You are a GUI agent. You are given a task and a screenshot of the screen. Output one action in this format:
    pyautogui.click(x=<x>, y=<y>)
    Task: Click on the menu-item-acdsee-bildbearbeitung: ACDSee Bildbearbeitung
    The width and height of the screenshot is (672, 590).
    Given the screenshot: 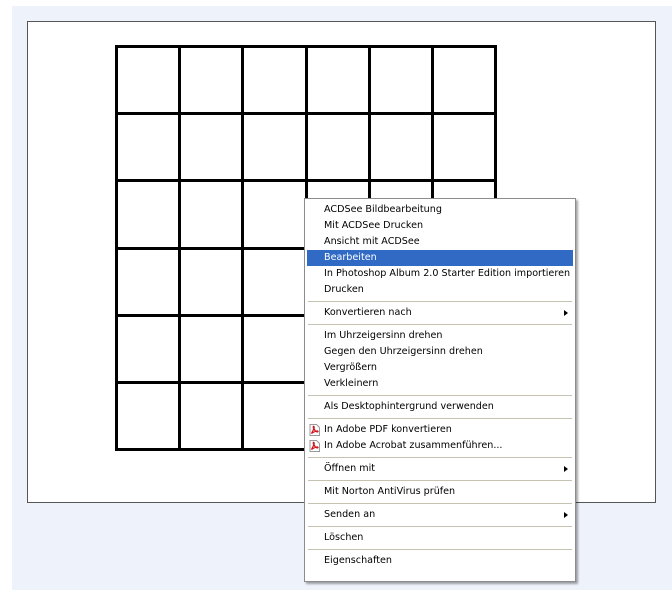 What is the action you would take?
    pyautogui.click(x=440, y=210)
    